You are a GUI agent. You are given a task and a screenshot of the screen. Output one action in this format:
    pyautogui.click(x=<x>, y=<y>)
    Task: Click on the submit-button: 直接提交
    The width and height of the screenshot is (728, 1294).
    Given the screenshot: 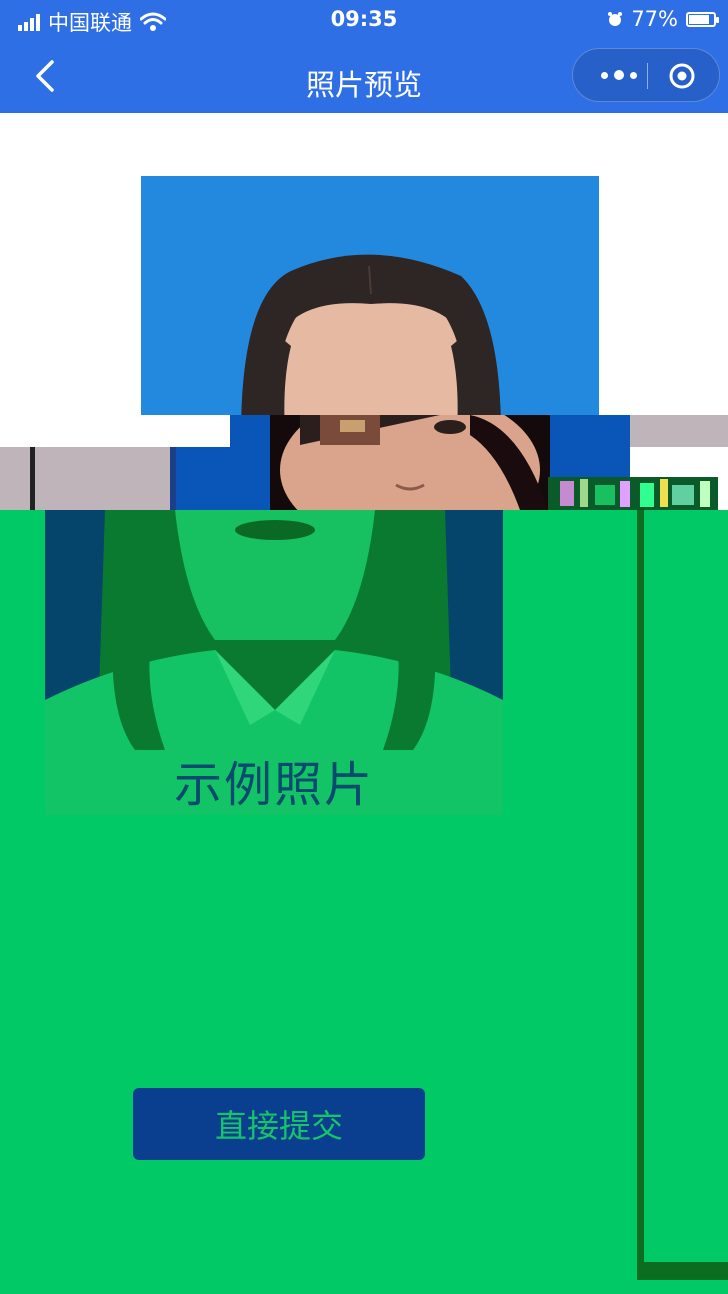 What is the action you would take?
    pyautogui.click(x=279, y=1124)
    